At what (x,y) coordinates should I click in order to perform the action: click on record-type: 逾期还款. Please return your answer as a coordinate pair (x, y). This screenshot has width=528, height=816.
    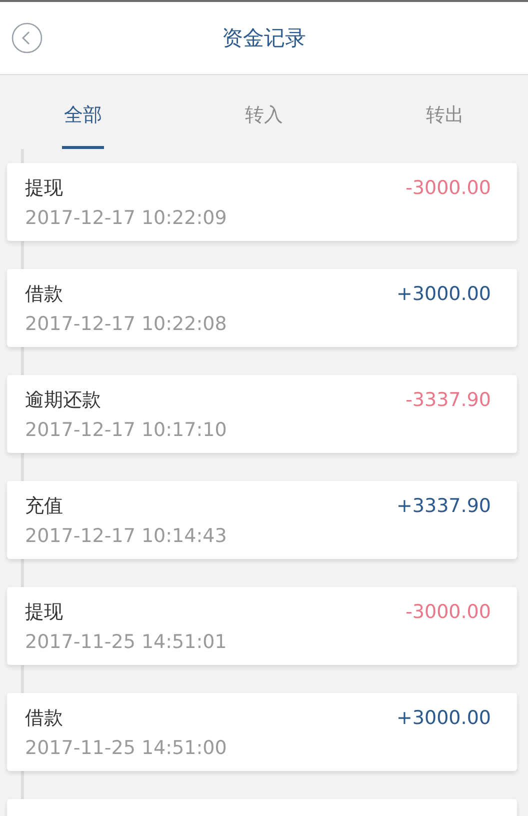
    Looking at the image, I should click on (63, 400).